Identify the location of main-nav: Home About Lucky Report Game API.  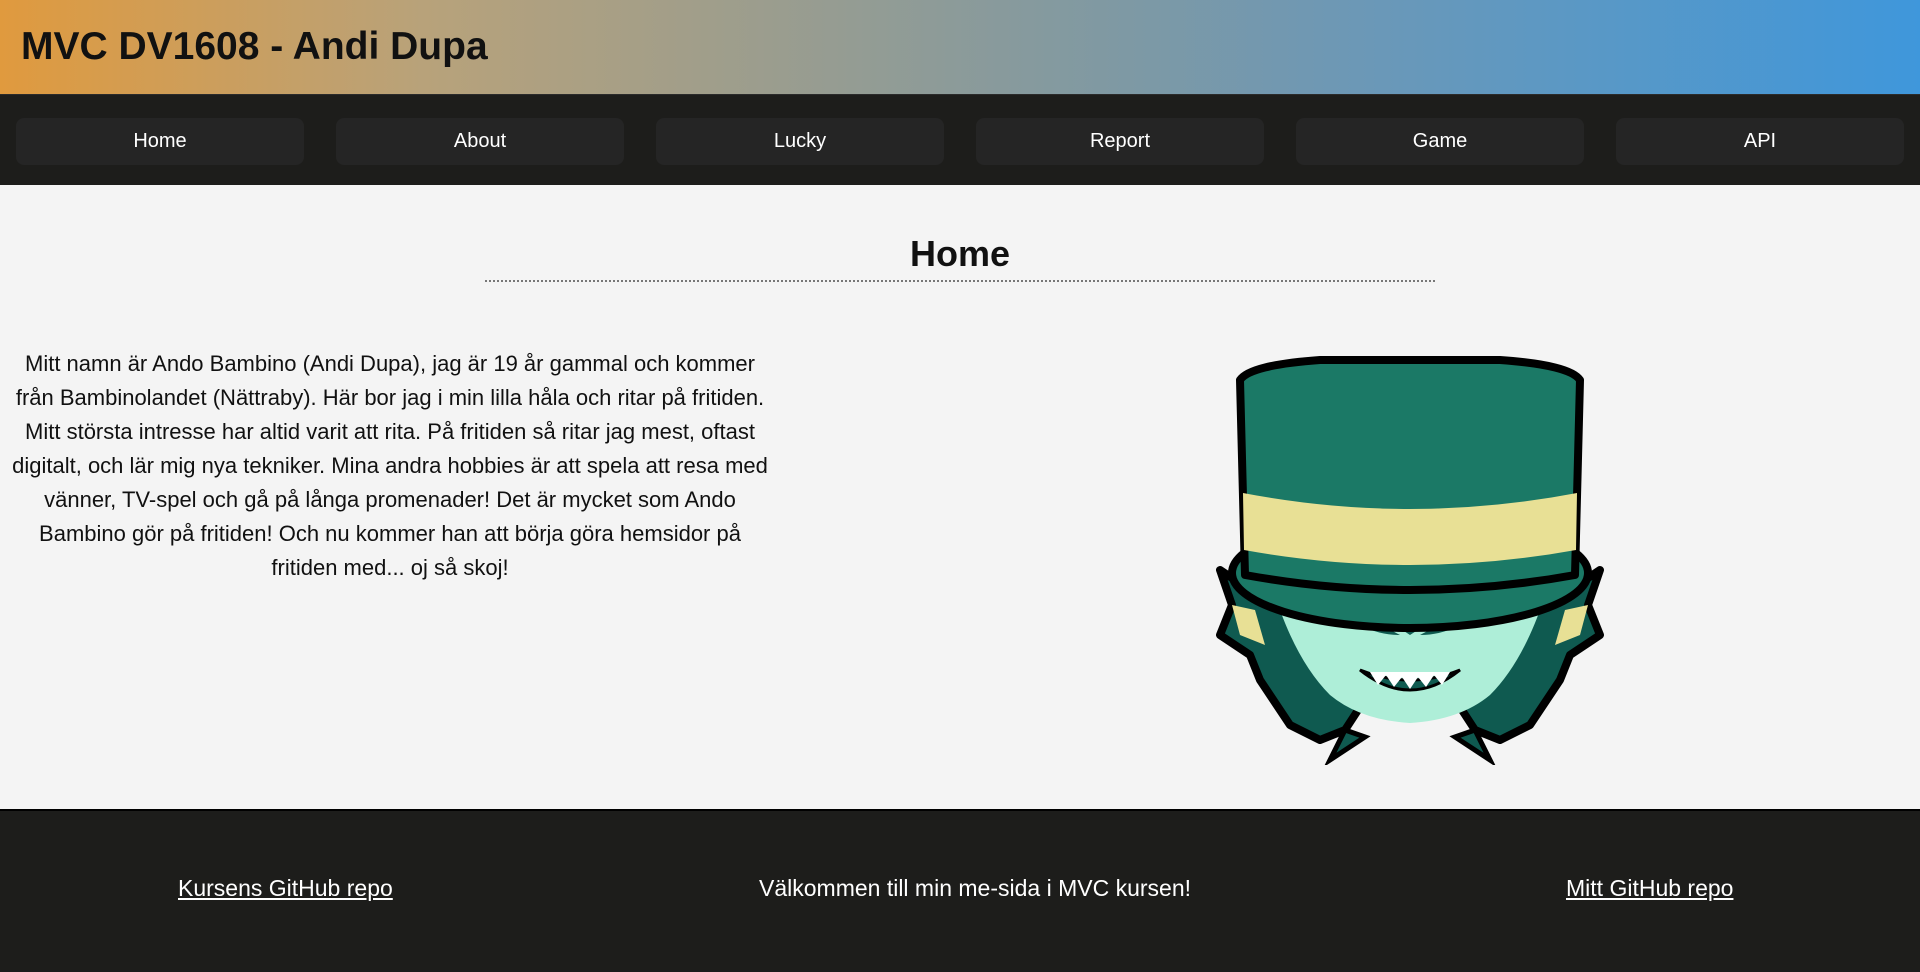
(960, 140).